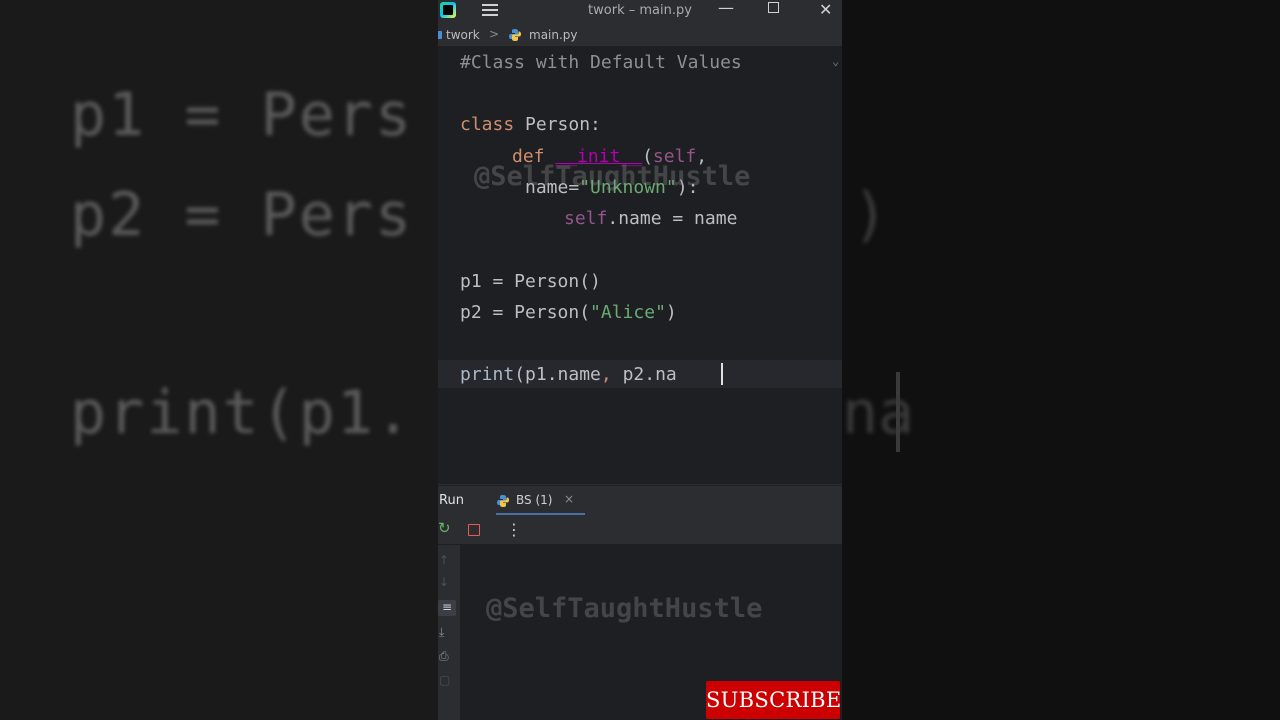 Image resolution: width=1280 pixels, height=720 pixels. What do you see at coordinates (628, 312) in the screenshot?
I see `p2-argument: "Alice"` at bounding box center [628, 312].